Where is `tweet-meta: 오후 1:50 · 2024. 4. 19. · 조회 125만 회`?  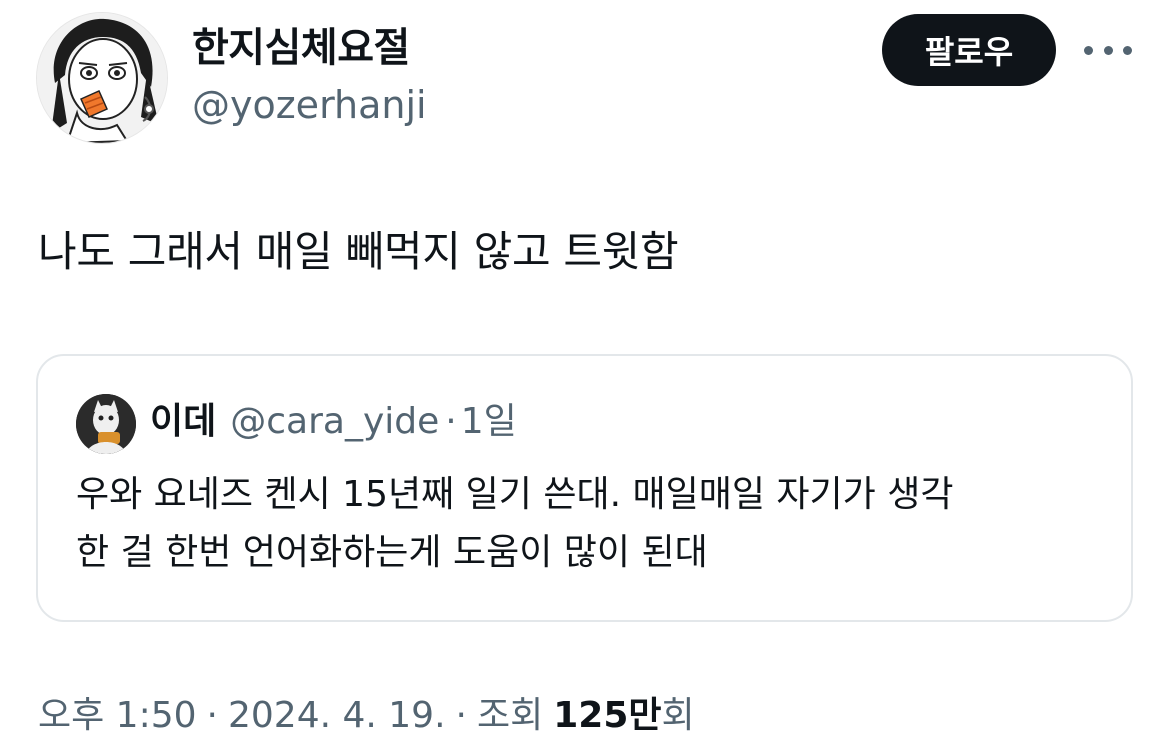 tweet-meta: 오후 1:50 · 2024. 4. 19. · 조회 125만 회 is located at coordinates (366, 716).